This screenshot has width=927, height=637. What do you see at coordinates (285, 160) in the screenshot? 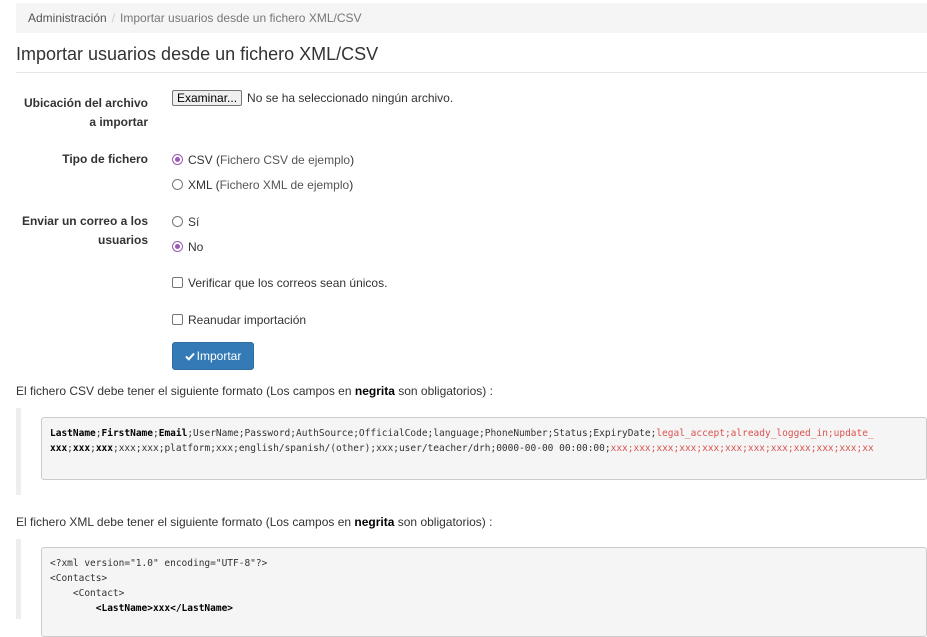
I see `csv-example-link: Fichero CSV de ejemplo` at bounding box center [285, 160].